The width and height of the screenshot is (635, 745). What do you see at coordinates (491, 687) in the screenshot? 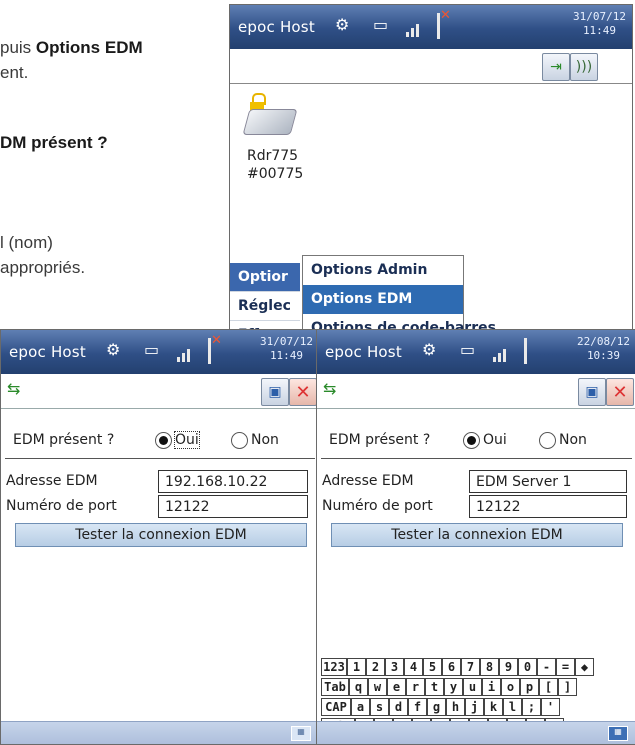
I see `key: i` at bounding box center [491, 687].